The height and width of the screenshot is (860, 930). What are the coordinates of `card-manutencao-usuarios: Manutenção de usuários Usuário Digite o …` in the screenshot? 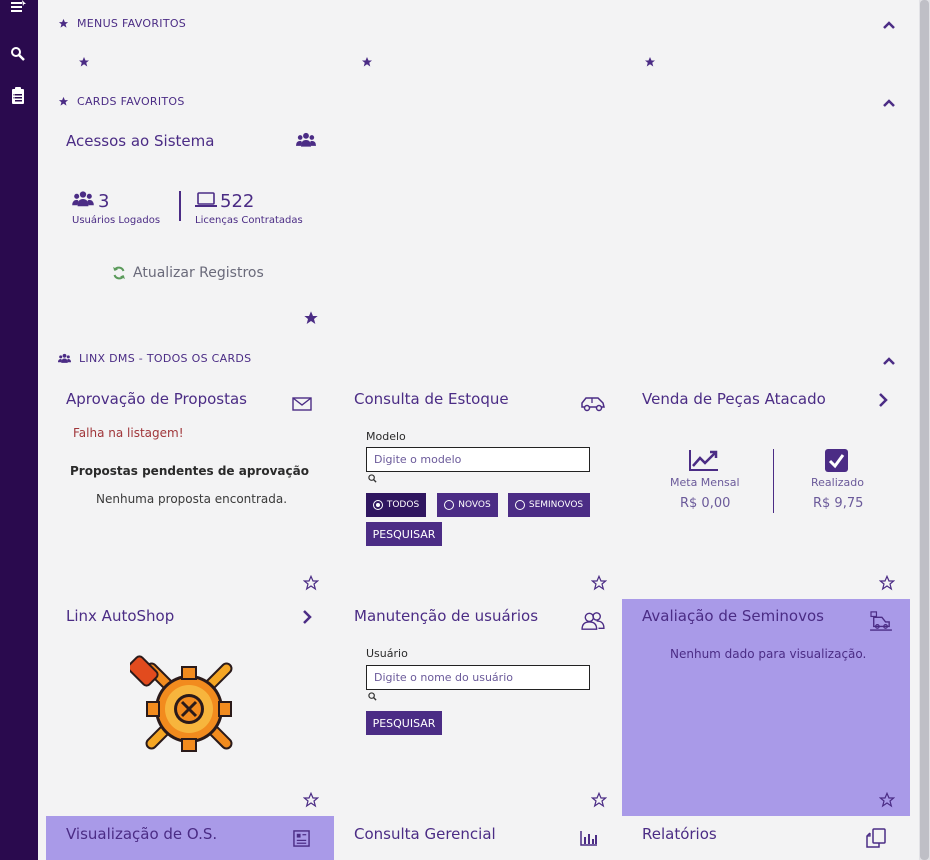 It's located at (478, 707).